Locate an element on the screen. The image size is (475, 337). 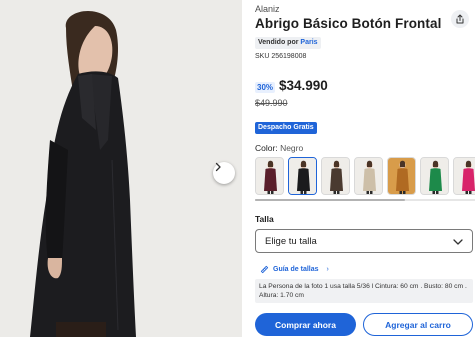
color-swatch-brown is located at coordinates (335, 176).